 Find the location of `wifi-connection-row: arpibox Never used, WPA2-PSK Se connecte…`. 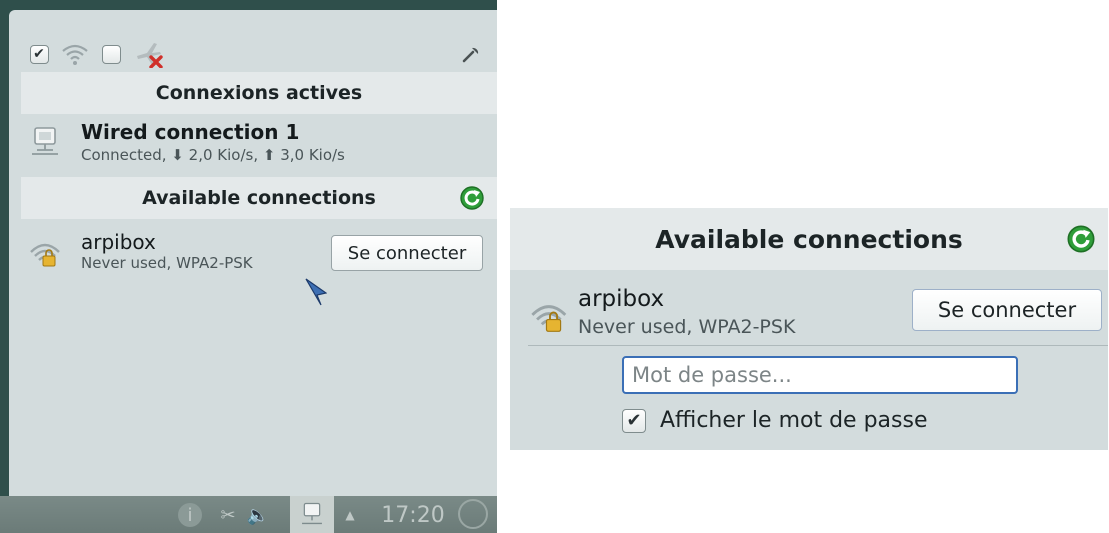

wifi-connection-row: arpibox Never used, WPA2-PSK Se connecte… is located at coordinates (259, 252).